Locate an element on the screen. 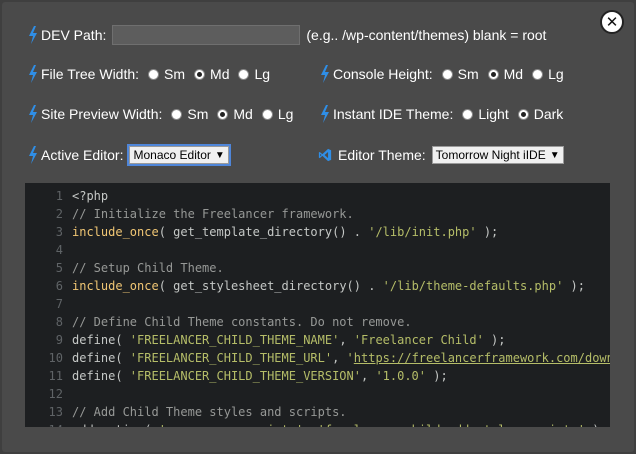  file-tree-width-lg-label: Lg is located at coordinates (262, 74).